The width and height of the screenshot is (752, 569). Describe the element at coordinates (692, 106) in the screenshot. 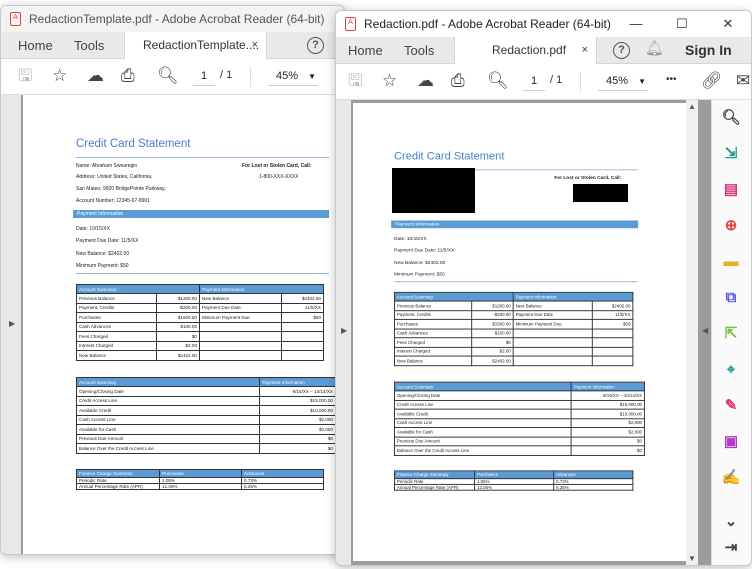

I see `scroll-up-icon: ▲` at that location.